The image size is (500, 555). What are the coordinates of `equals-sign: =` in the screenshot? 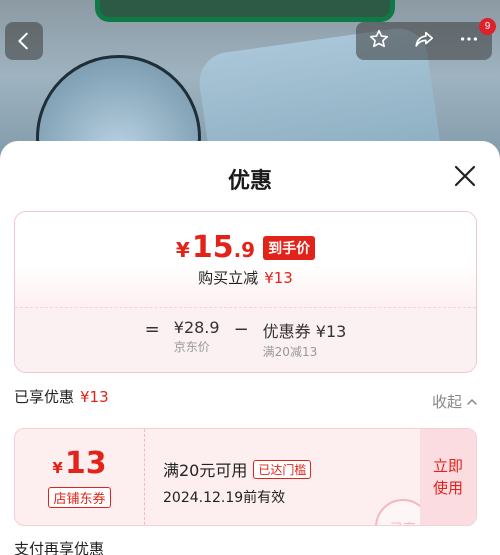 It's located at (152, 329).